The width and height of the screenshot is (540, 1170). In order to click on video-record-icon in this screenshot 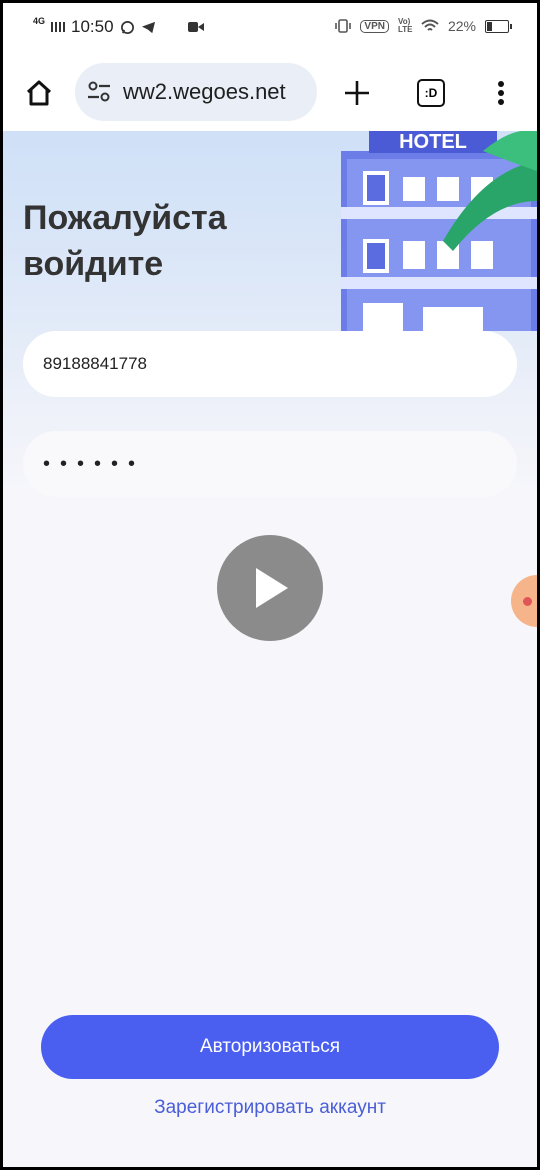, I will do `click(195, 27)`.